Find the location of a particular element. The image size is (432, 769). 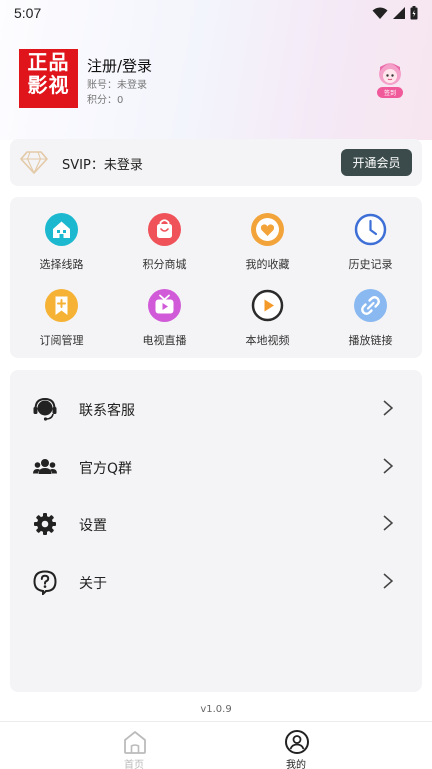

menu-label: 设置 is located at coordinates (93, 526).